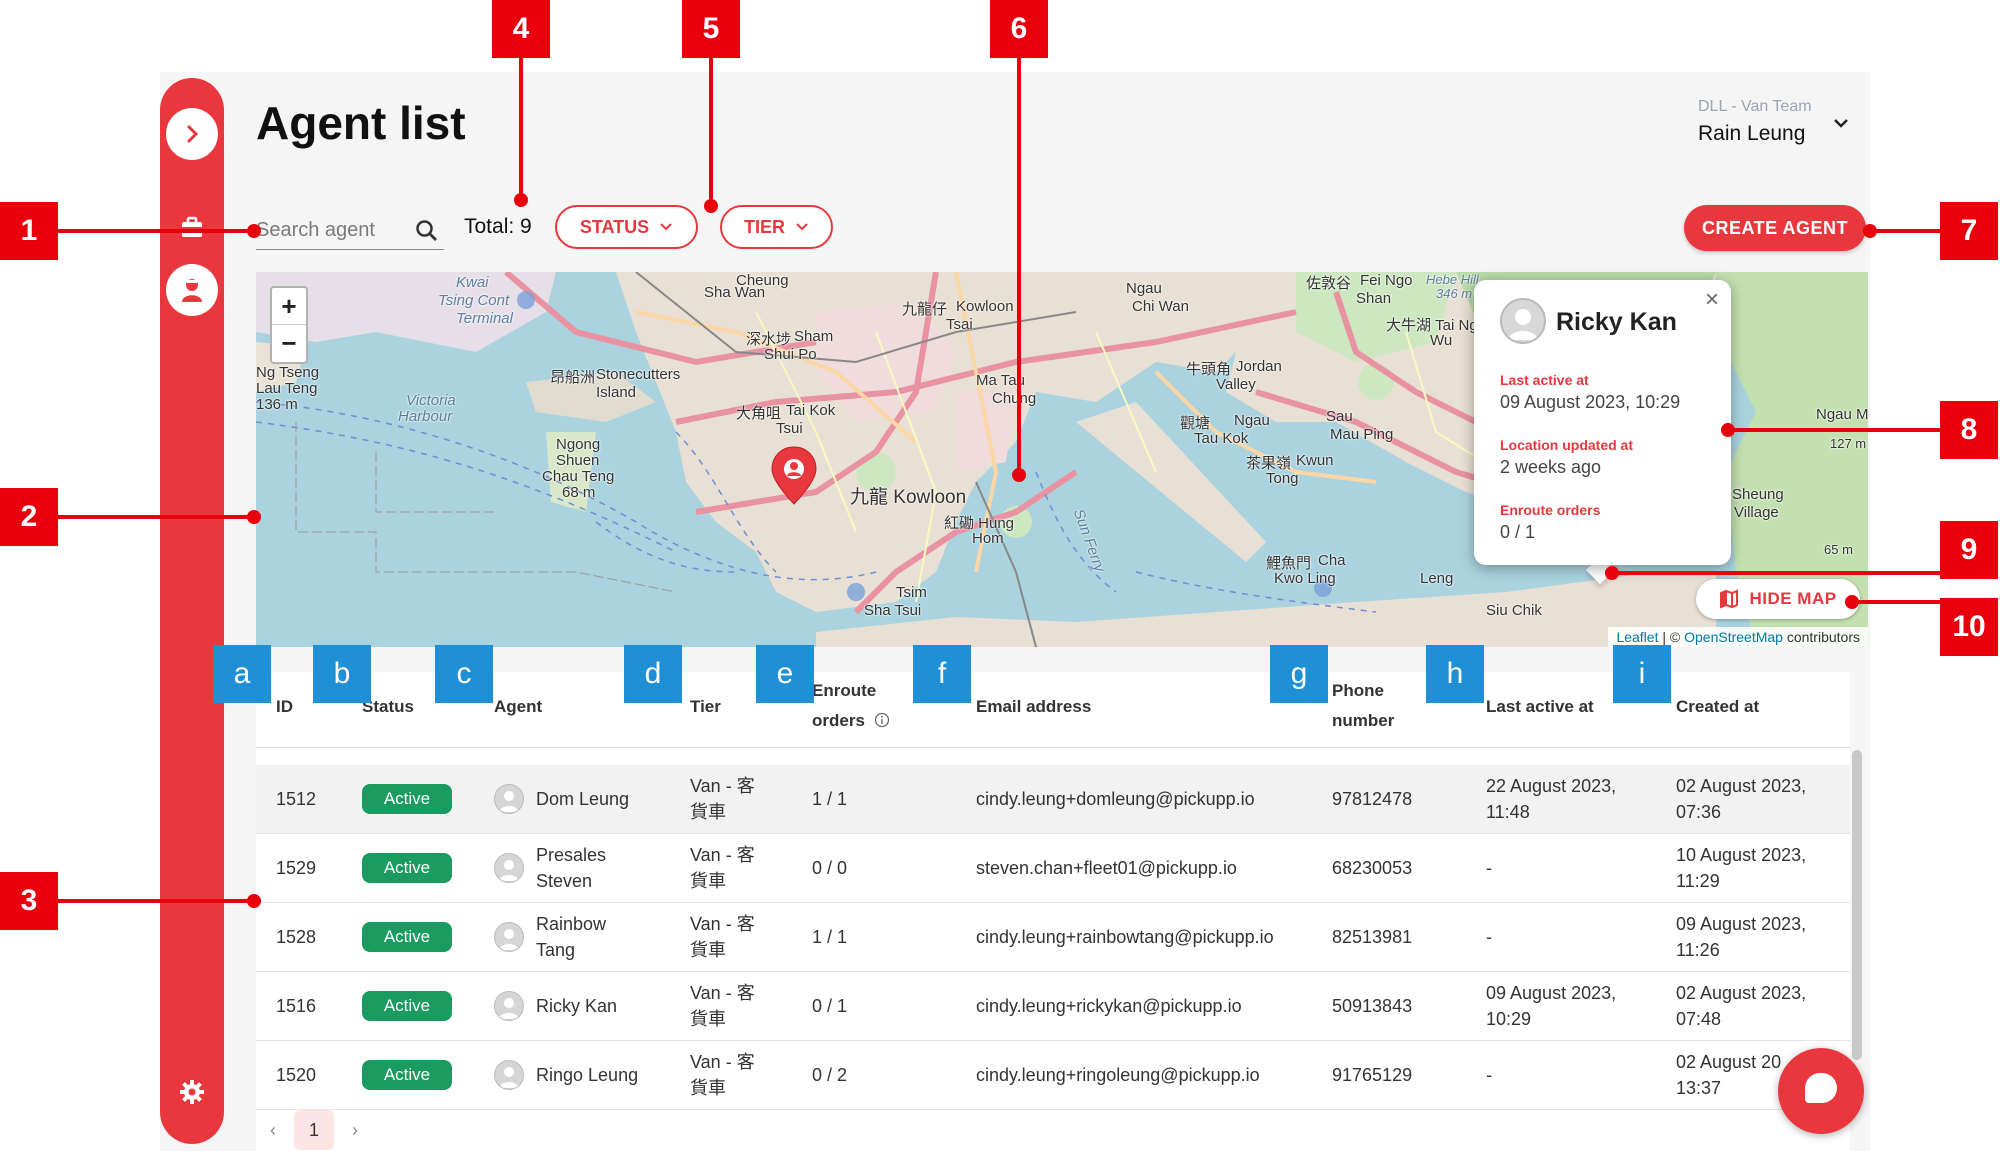 The image size is (2000, 1151). What do you see at coordinates (331, 230) in the screenshot?
I see `search-input` at bounding box center [331, 230].